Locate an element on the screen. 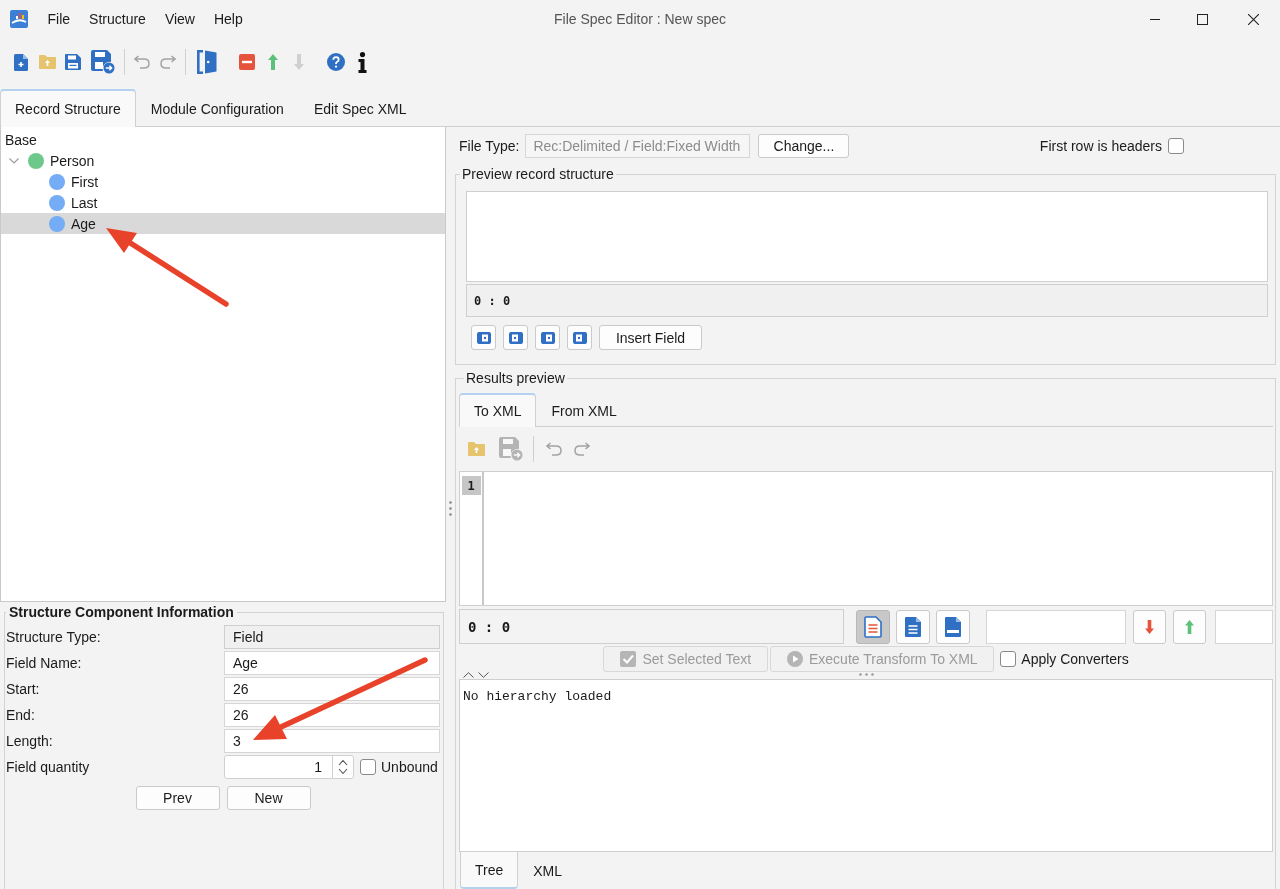 This screenshot has width=1280, height=889. tab: Tree is located at coordinates (489, 870).